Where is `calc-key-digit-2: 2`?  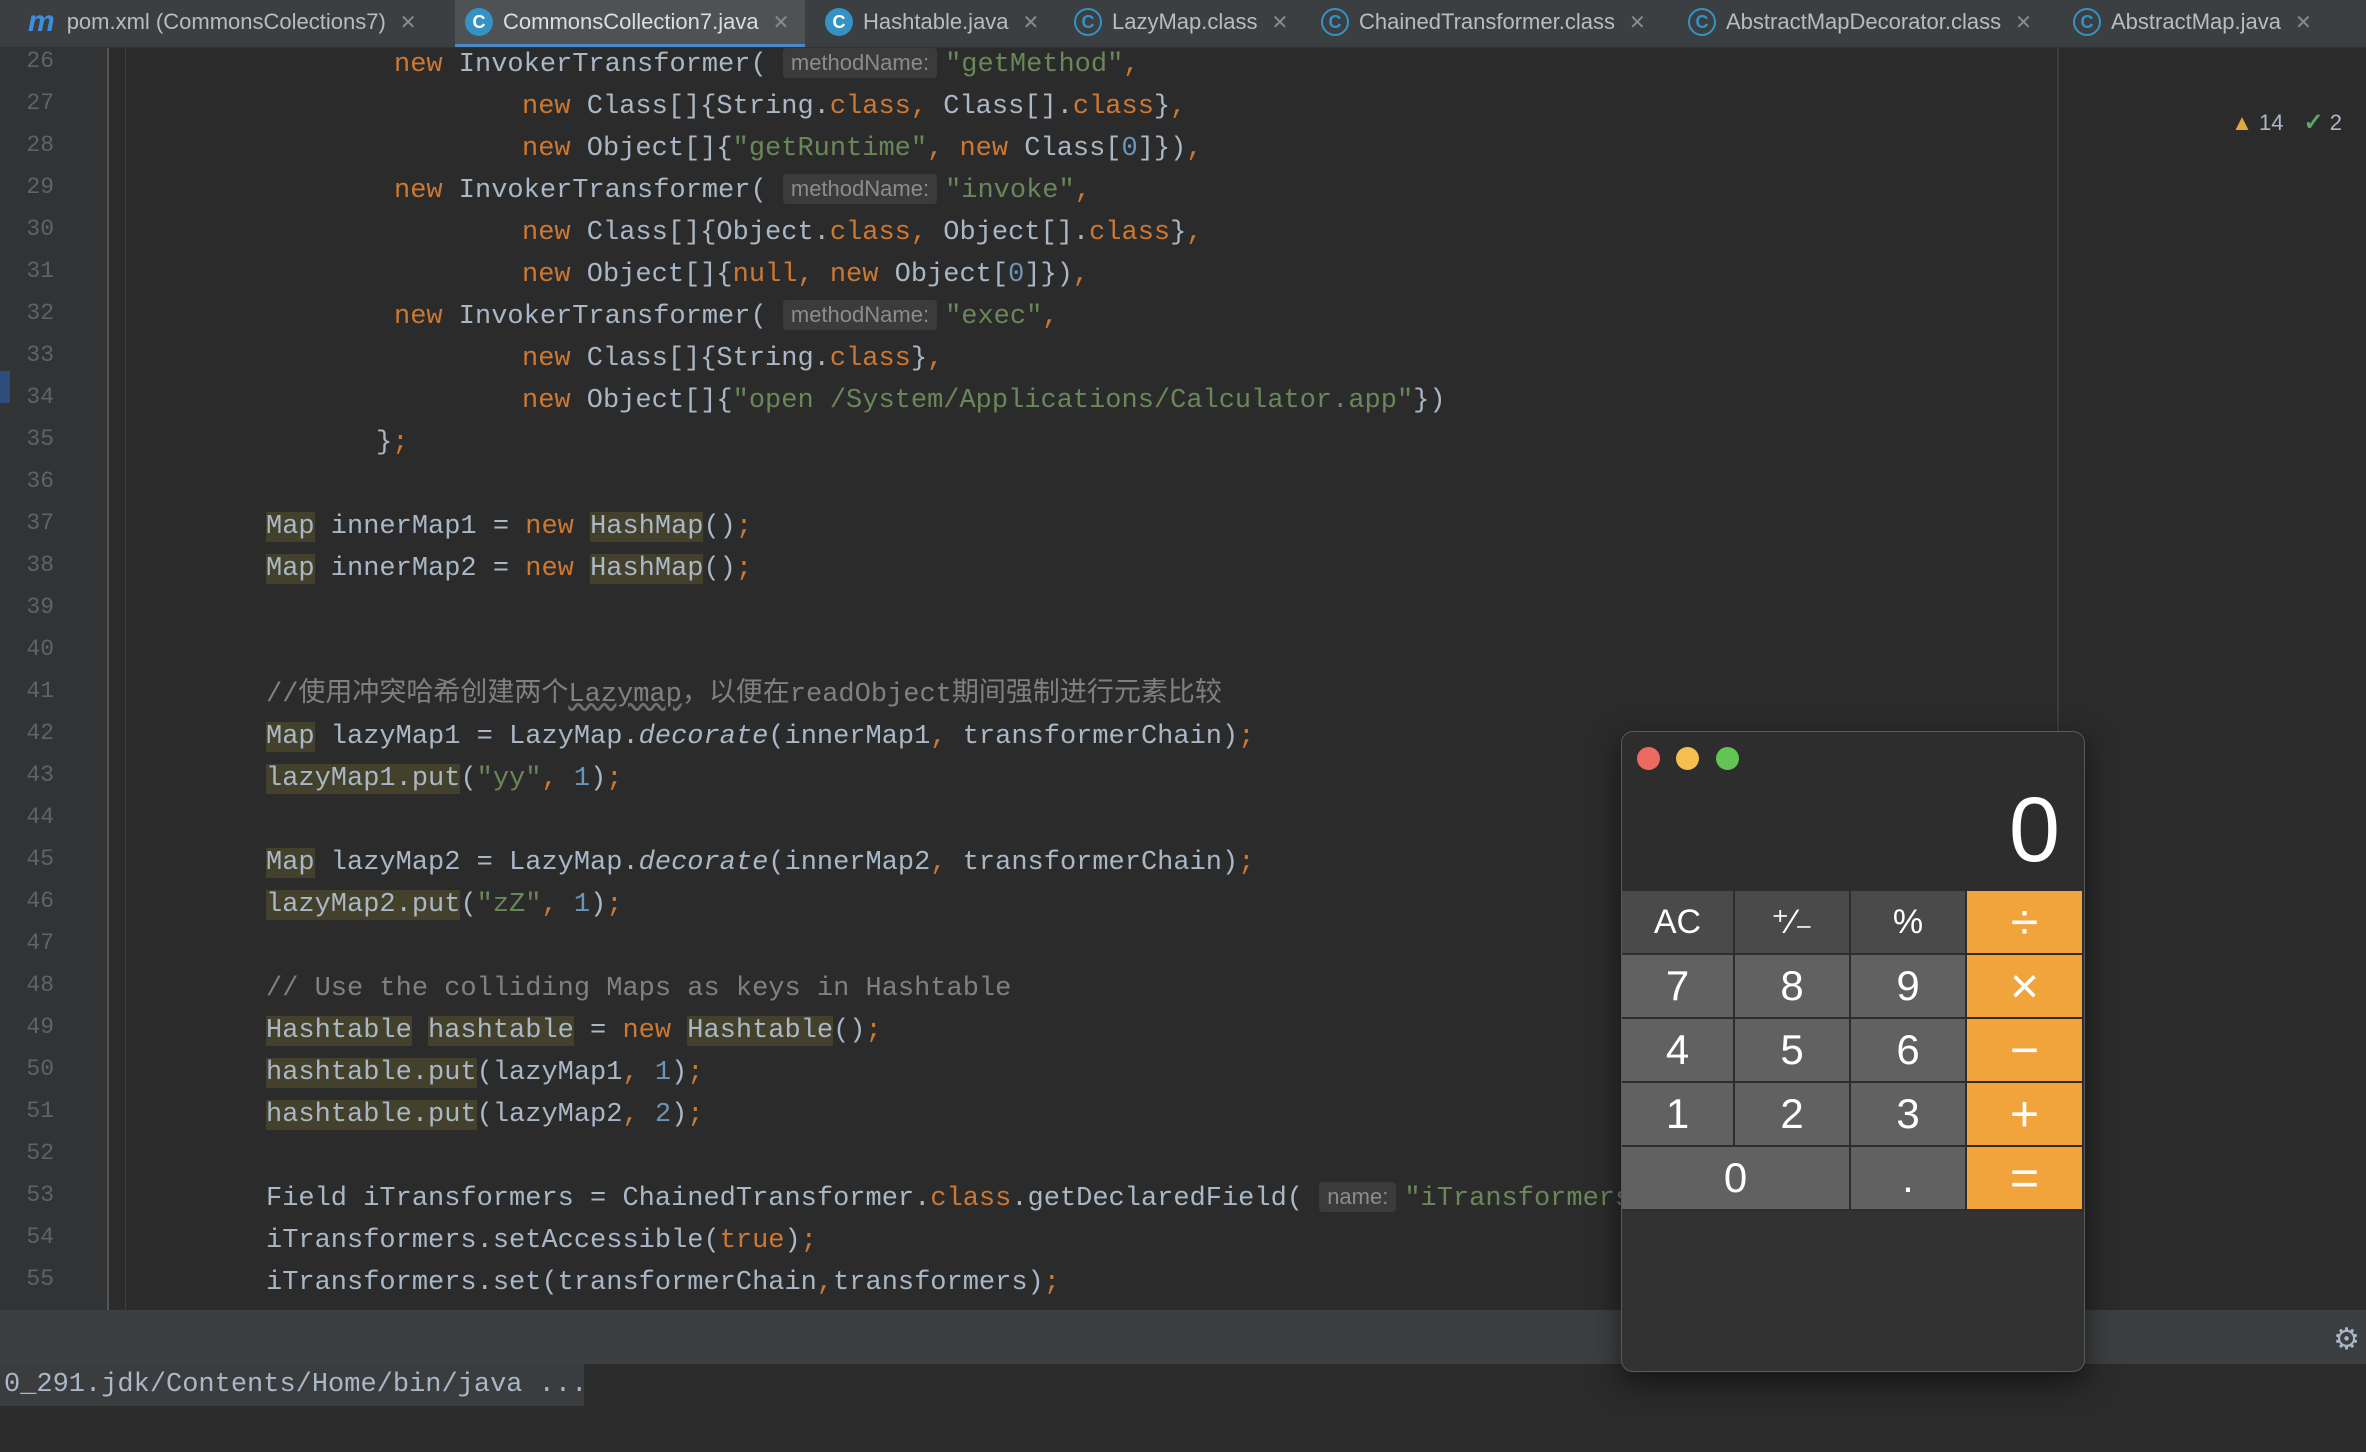 calc-key-digit-2: 2 is located at coordinates (1793, 1115).